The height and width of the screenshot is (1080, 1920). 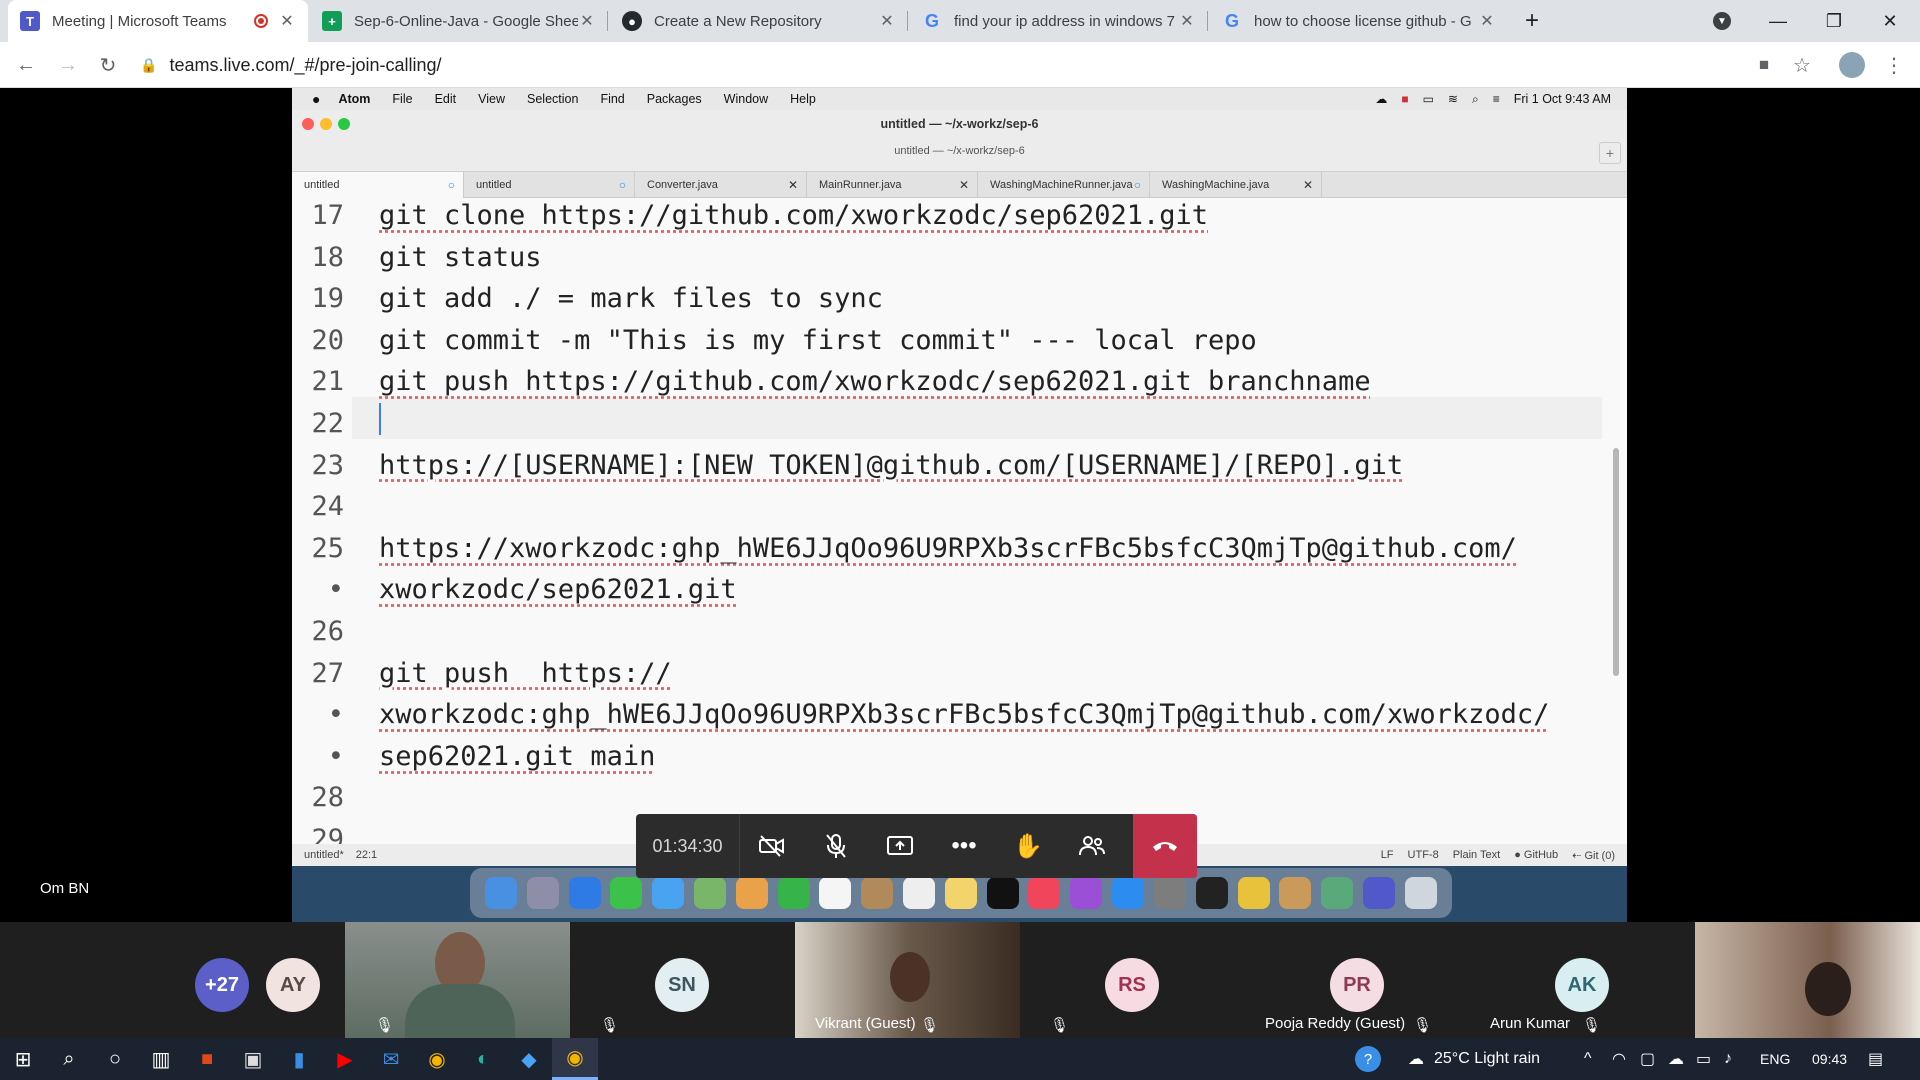 What do you see at coordinates (1128, 893) in the screenshot?
I see `app-store-icon` at bounding box center [1128, 893].